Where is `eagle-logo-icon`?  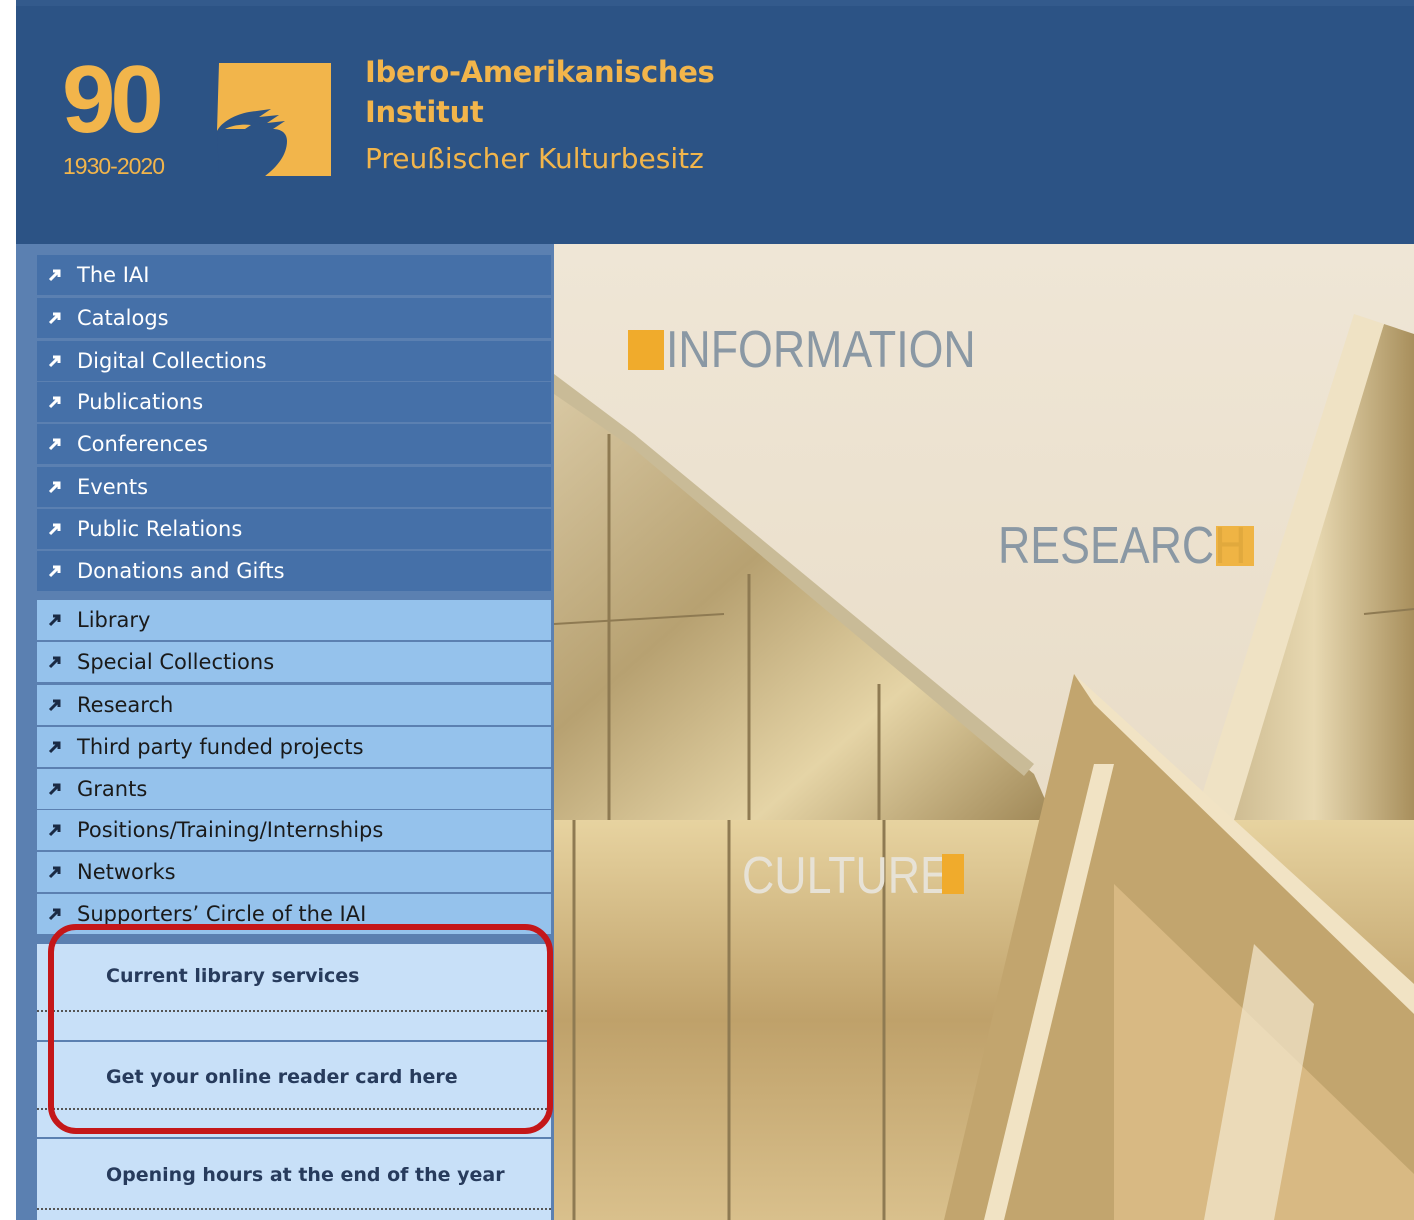 eagle-logo-icon is located at coordinates (273, 117).